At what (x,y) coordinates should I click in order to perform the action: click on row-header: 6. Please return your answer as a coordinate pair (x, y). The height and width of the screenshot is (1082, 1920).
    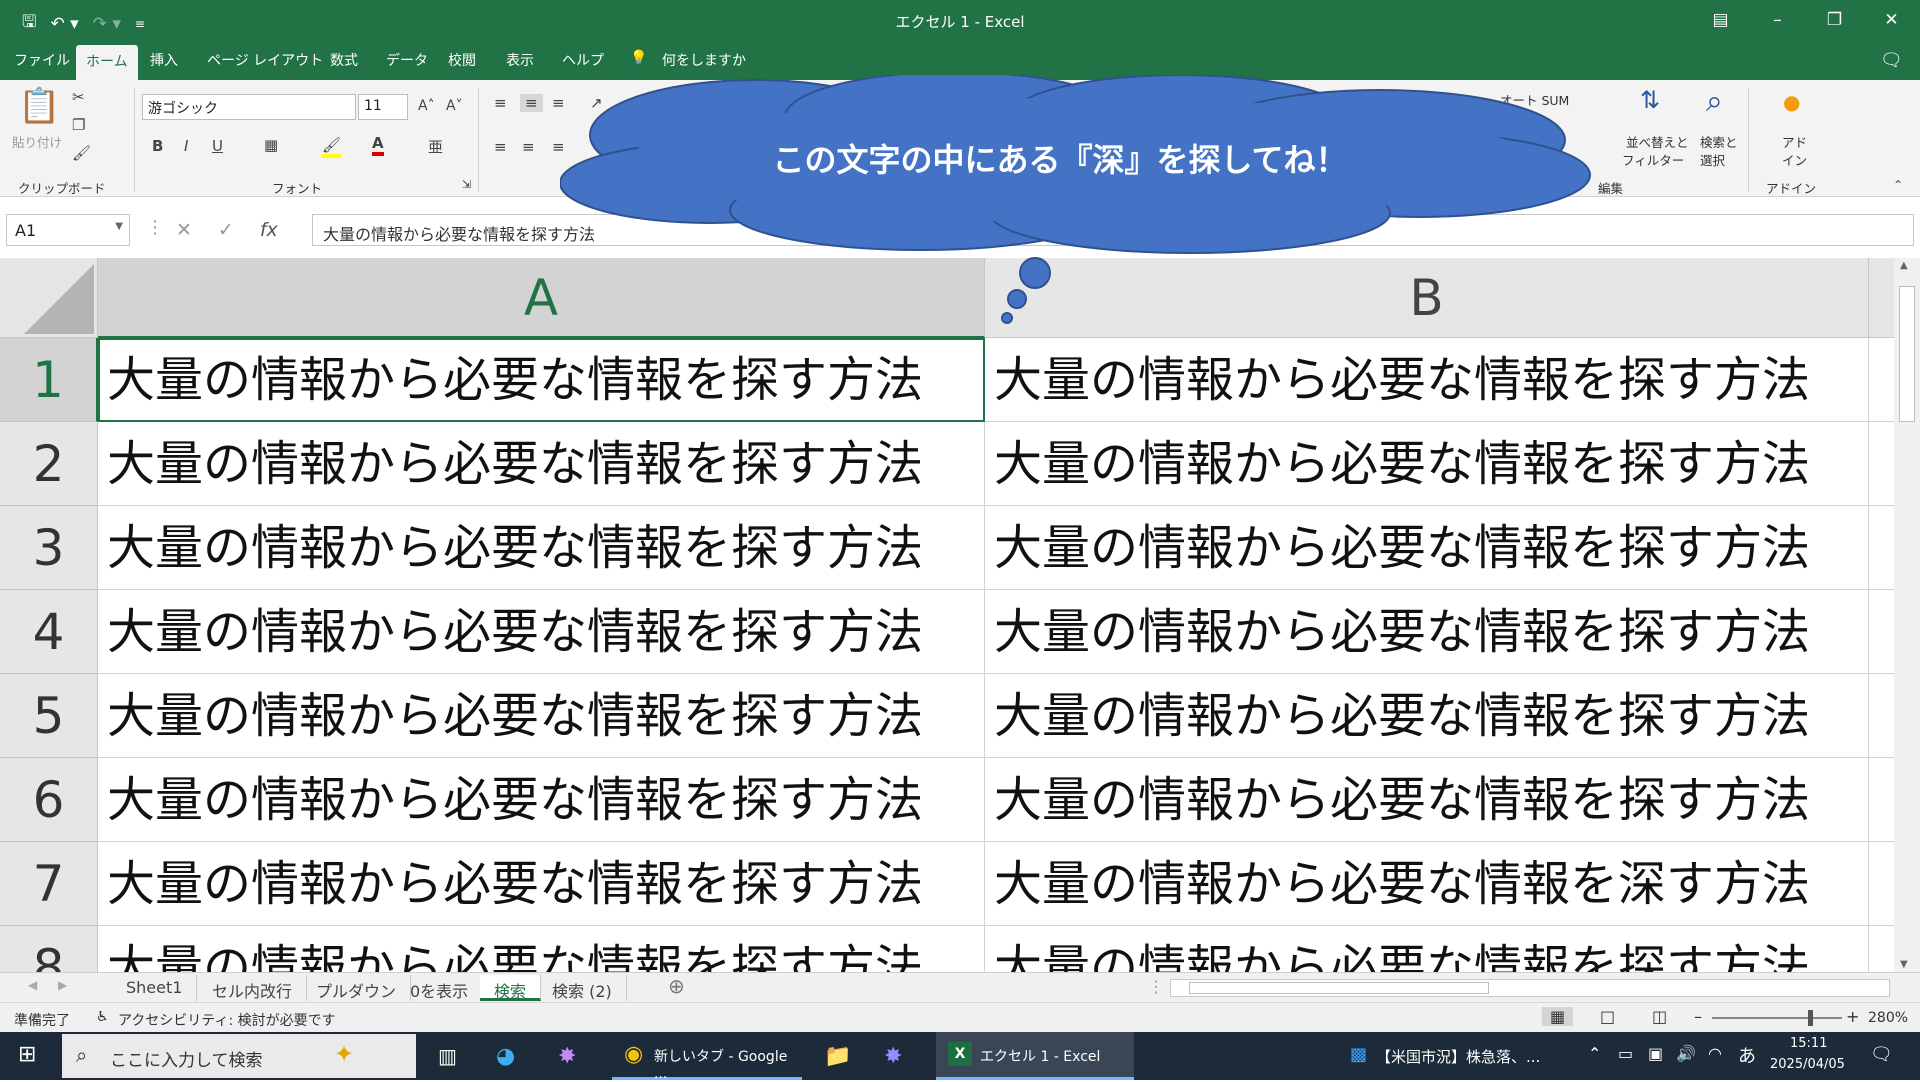
    Looking at the image, I should click on (49, 800).